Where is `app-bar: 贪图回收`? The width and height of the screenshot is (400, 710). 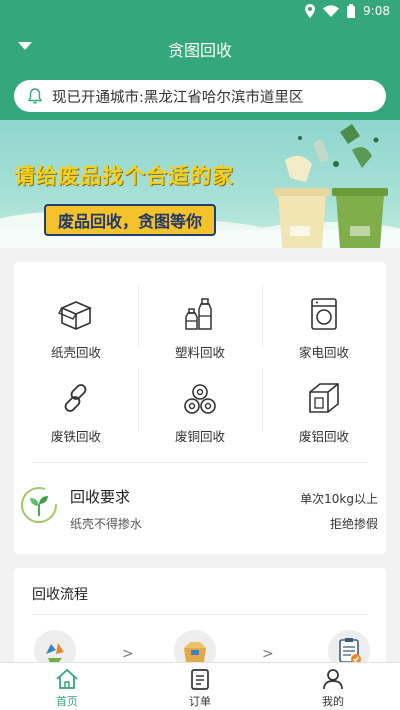
app-bar: 贪图回收 is located at coordinates (200, 48).